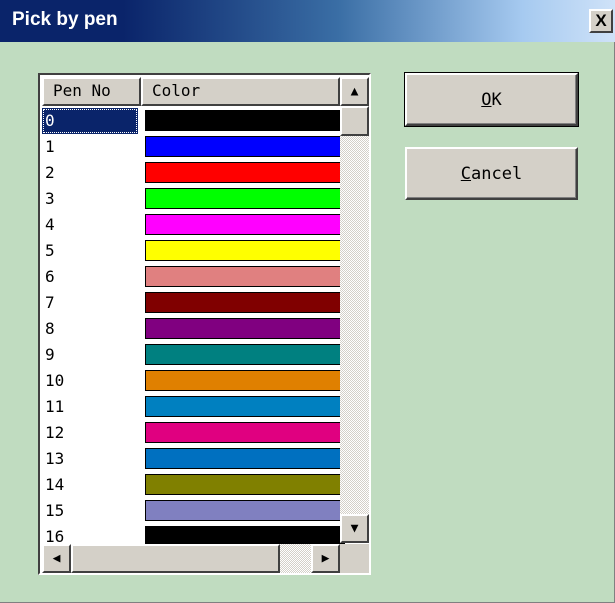 The height and width of the screenshot is (603, 615). I want to click on pen-row: 11, so click(193, 407).